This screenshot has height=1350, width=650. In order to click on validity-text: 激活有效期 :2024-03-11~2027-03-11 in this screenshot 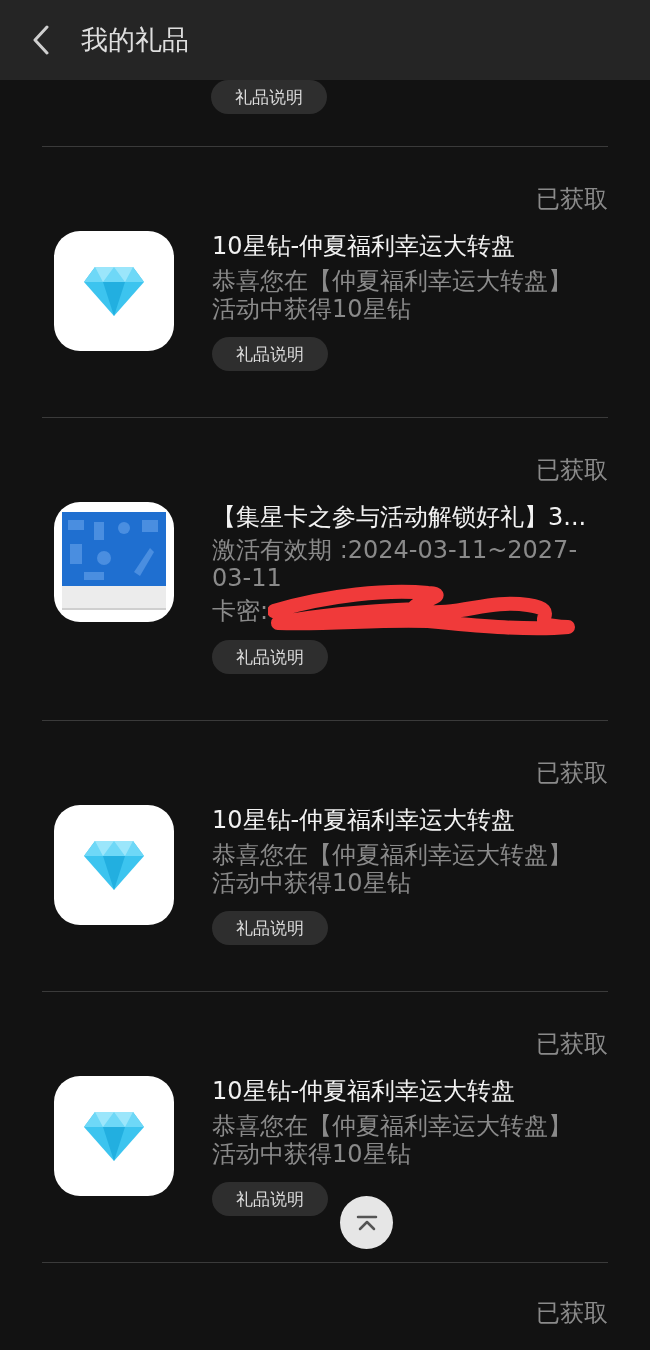, I will do `click(395, 564)`.